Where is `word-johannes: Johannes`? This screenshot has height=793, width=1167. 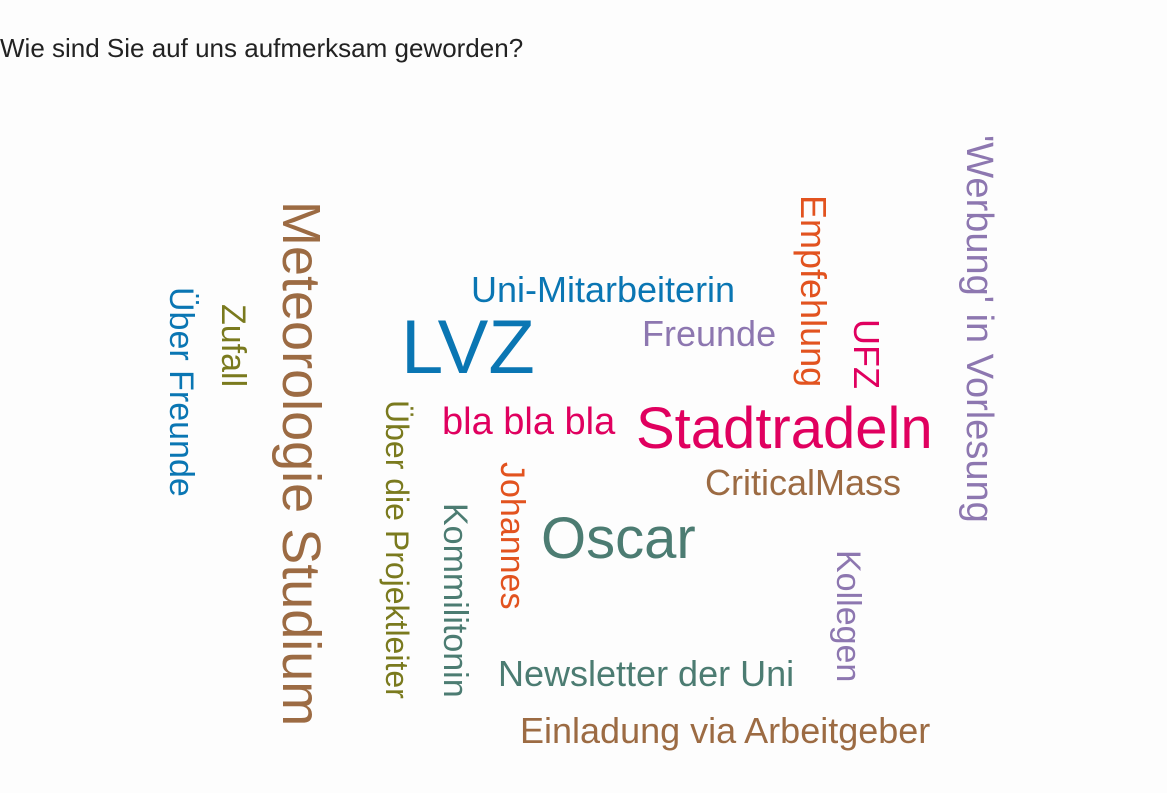
word-johannes: Johannes is located at coordinates (512, 536).